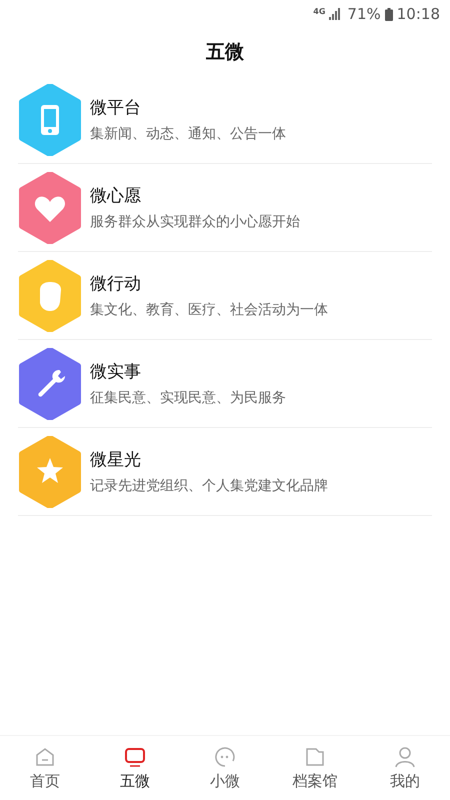 Image resolution: width=450 pixels, height=800 pixels. What do you see at coordinates (364, 14) in the screenshot?
I see `battery-percent: 71%` at bounding box center [364, 14].